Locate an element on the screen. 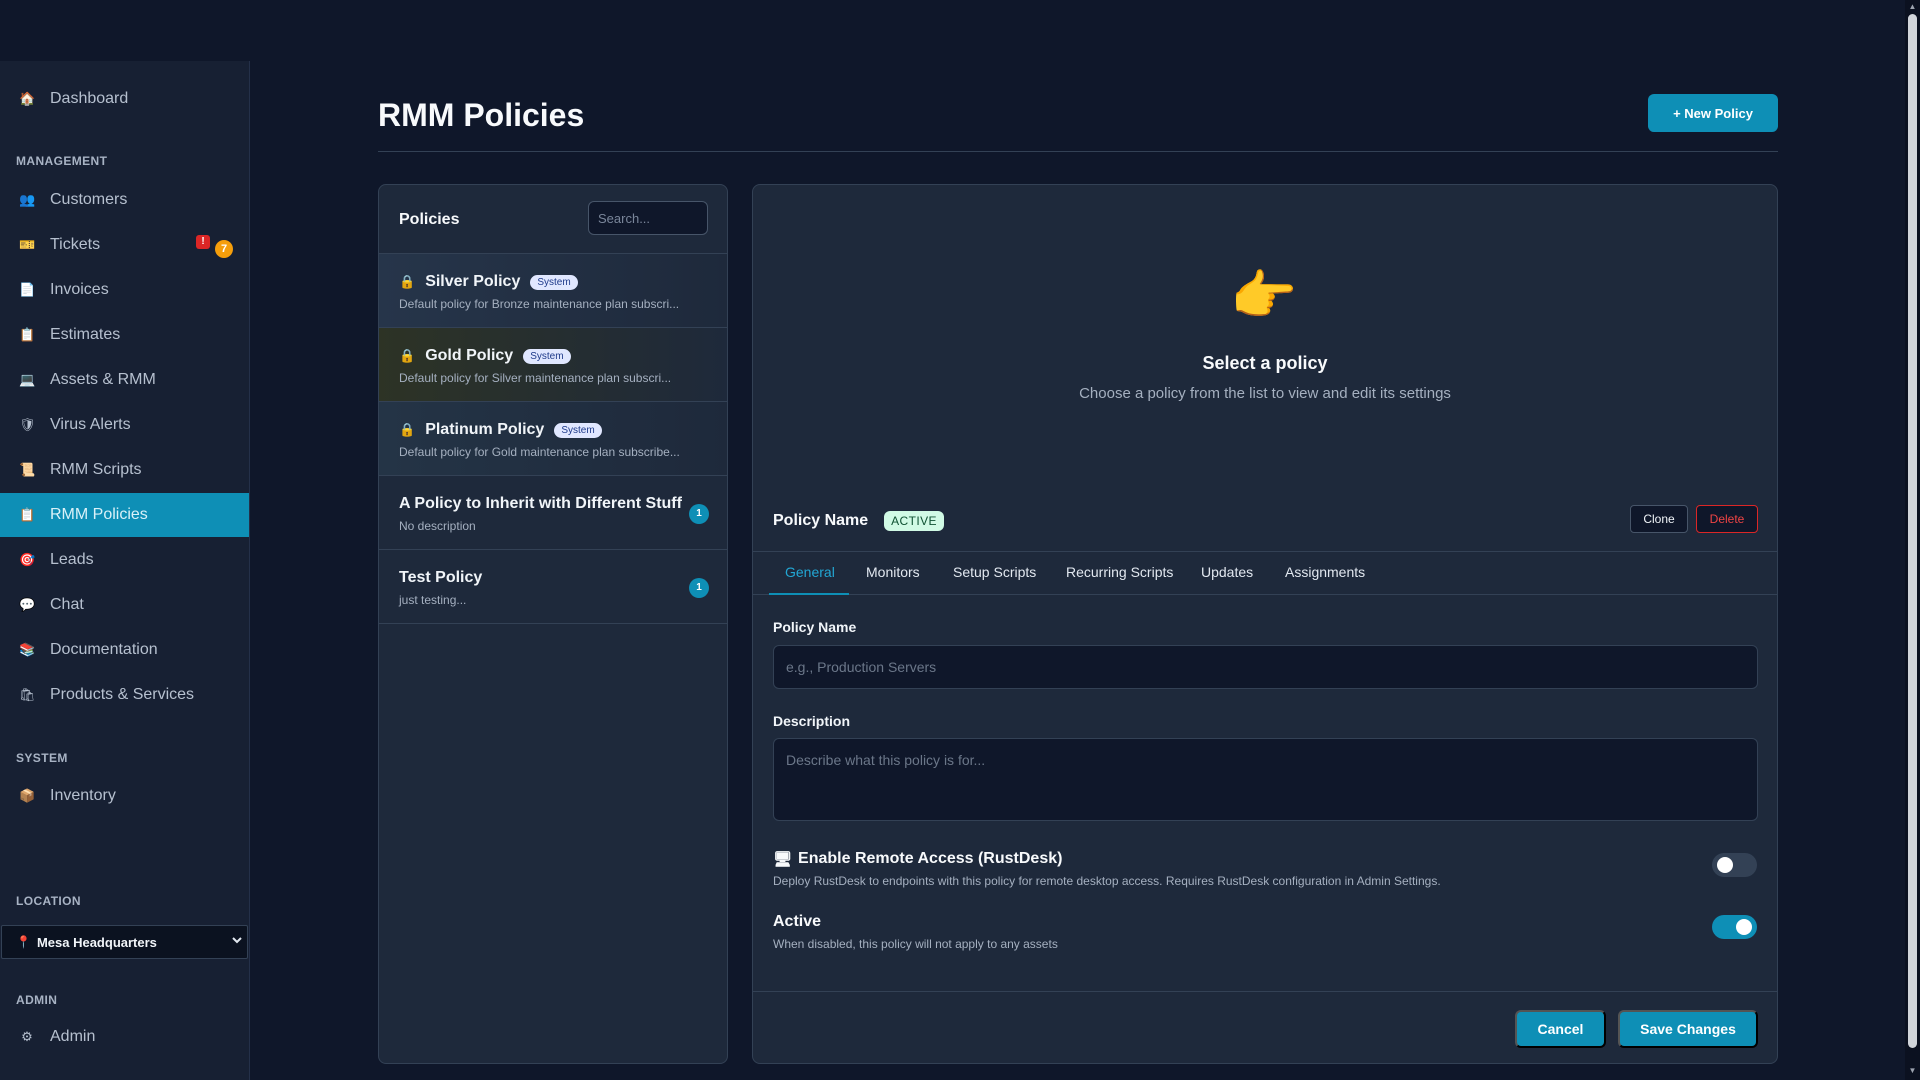 Image resolution: width=1920 pixels, height=1080 pixels. section-label-location: LOCATION is located at coordinates (48, 901).